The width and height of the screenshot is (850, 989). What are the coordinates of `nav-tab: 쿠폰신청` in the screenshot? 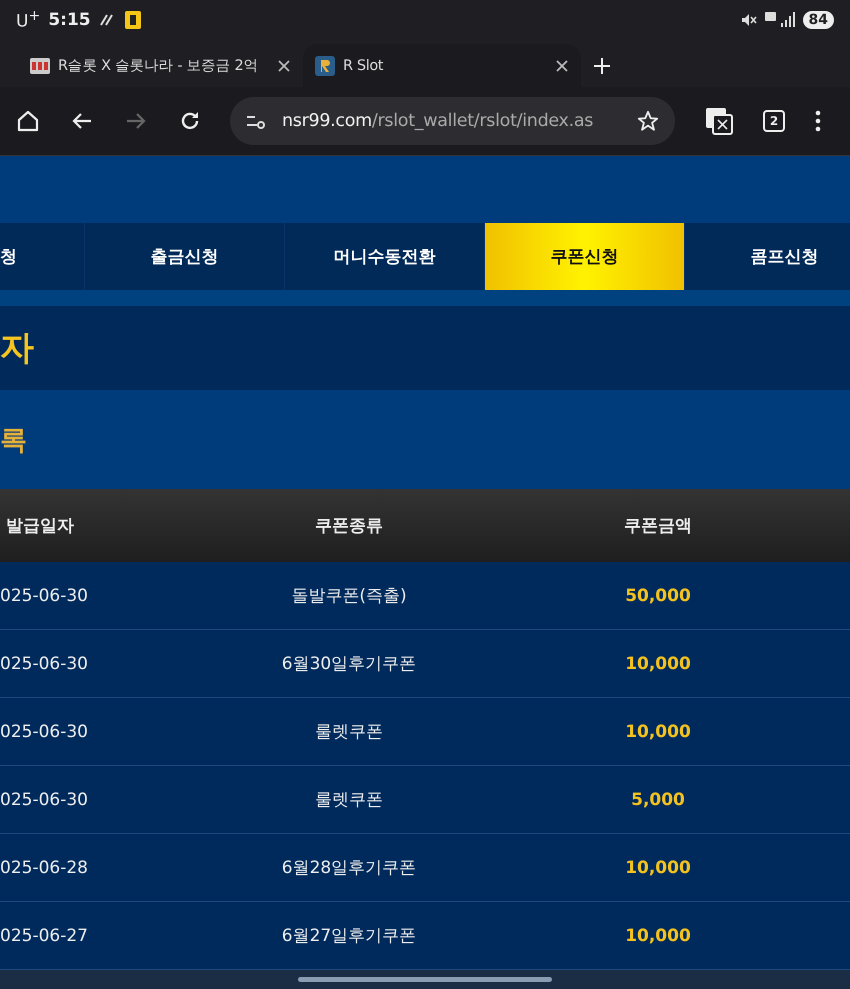 It's located at (585, 256).